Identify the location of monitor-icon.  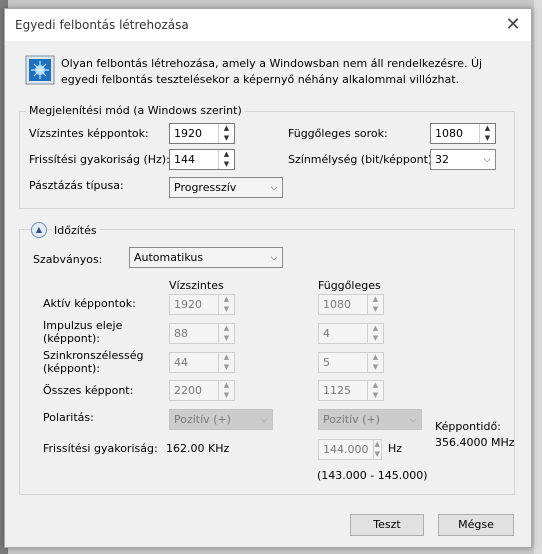
(40, 70).